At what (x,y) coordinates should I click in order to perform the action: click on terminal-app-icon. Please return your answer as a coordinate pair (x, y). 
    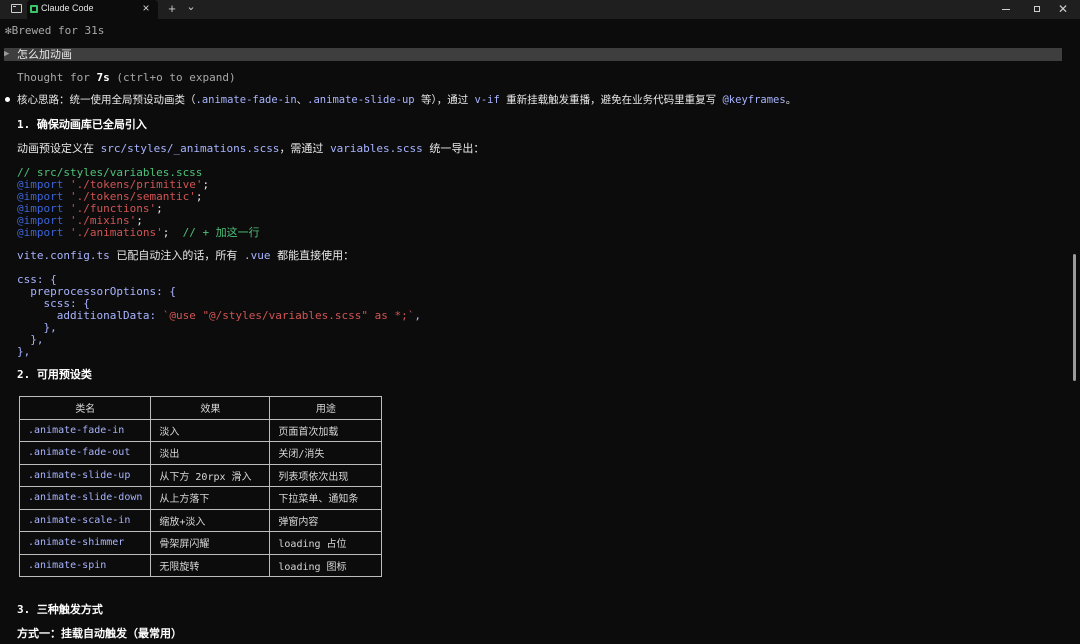
    Looking at the image, I should click on (16, 8).